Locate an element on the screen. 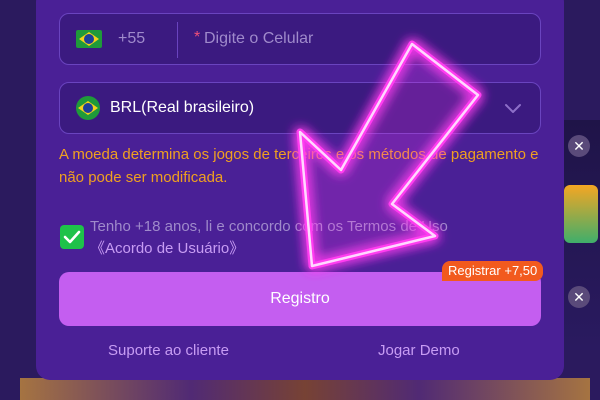  currency-value: BRL(Real brasileiro) is located at coordinates (182, 107).